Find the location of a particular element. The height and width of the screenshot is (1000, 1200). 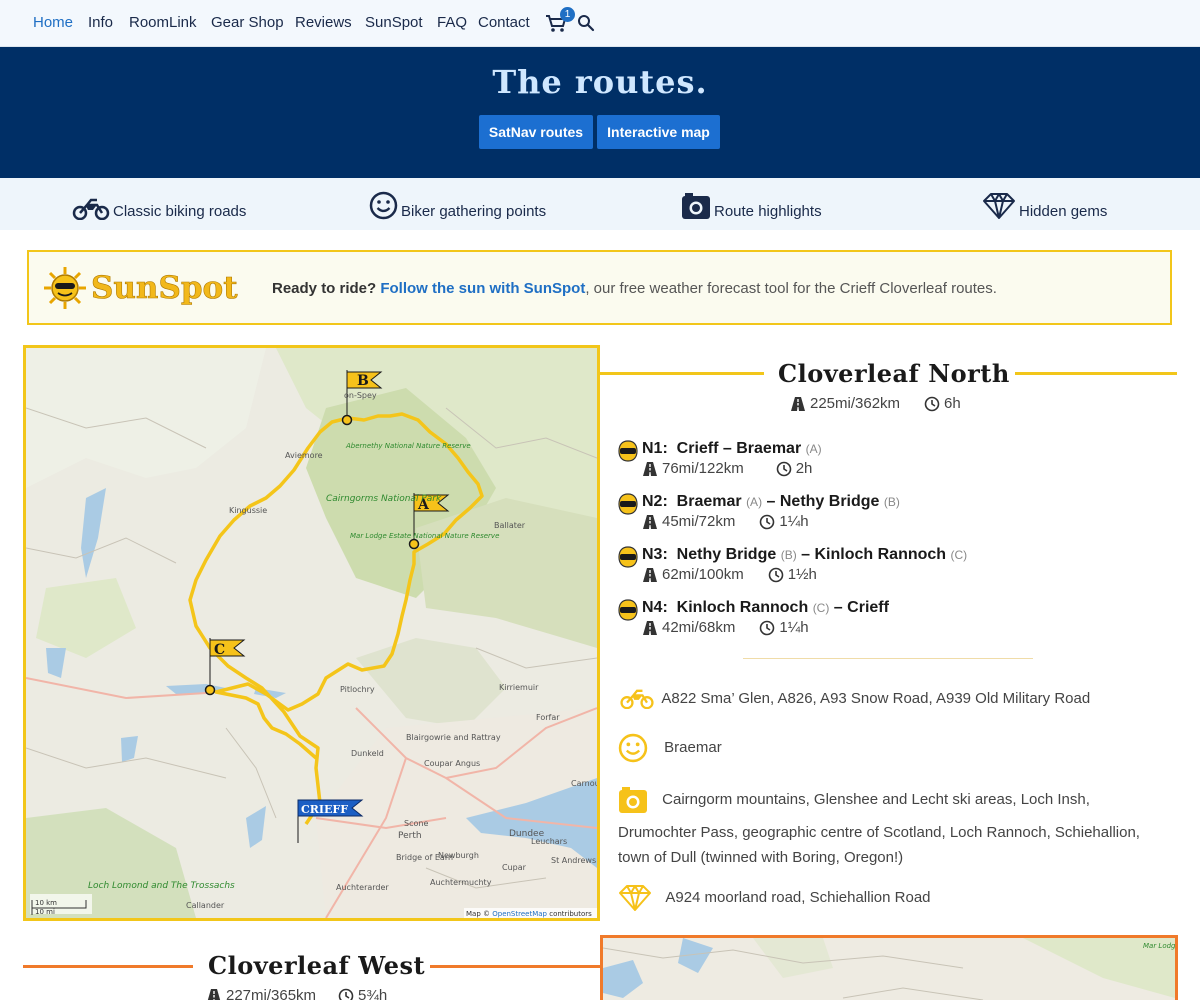

route-summary-west: 227mi/365km 5¾h is located at coordinates (296, 993).